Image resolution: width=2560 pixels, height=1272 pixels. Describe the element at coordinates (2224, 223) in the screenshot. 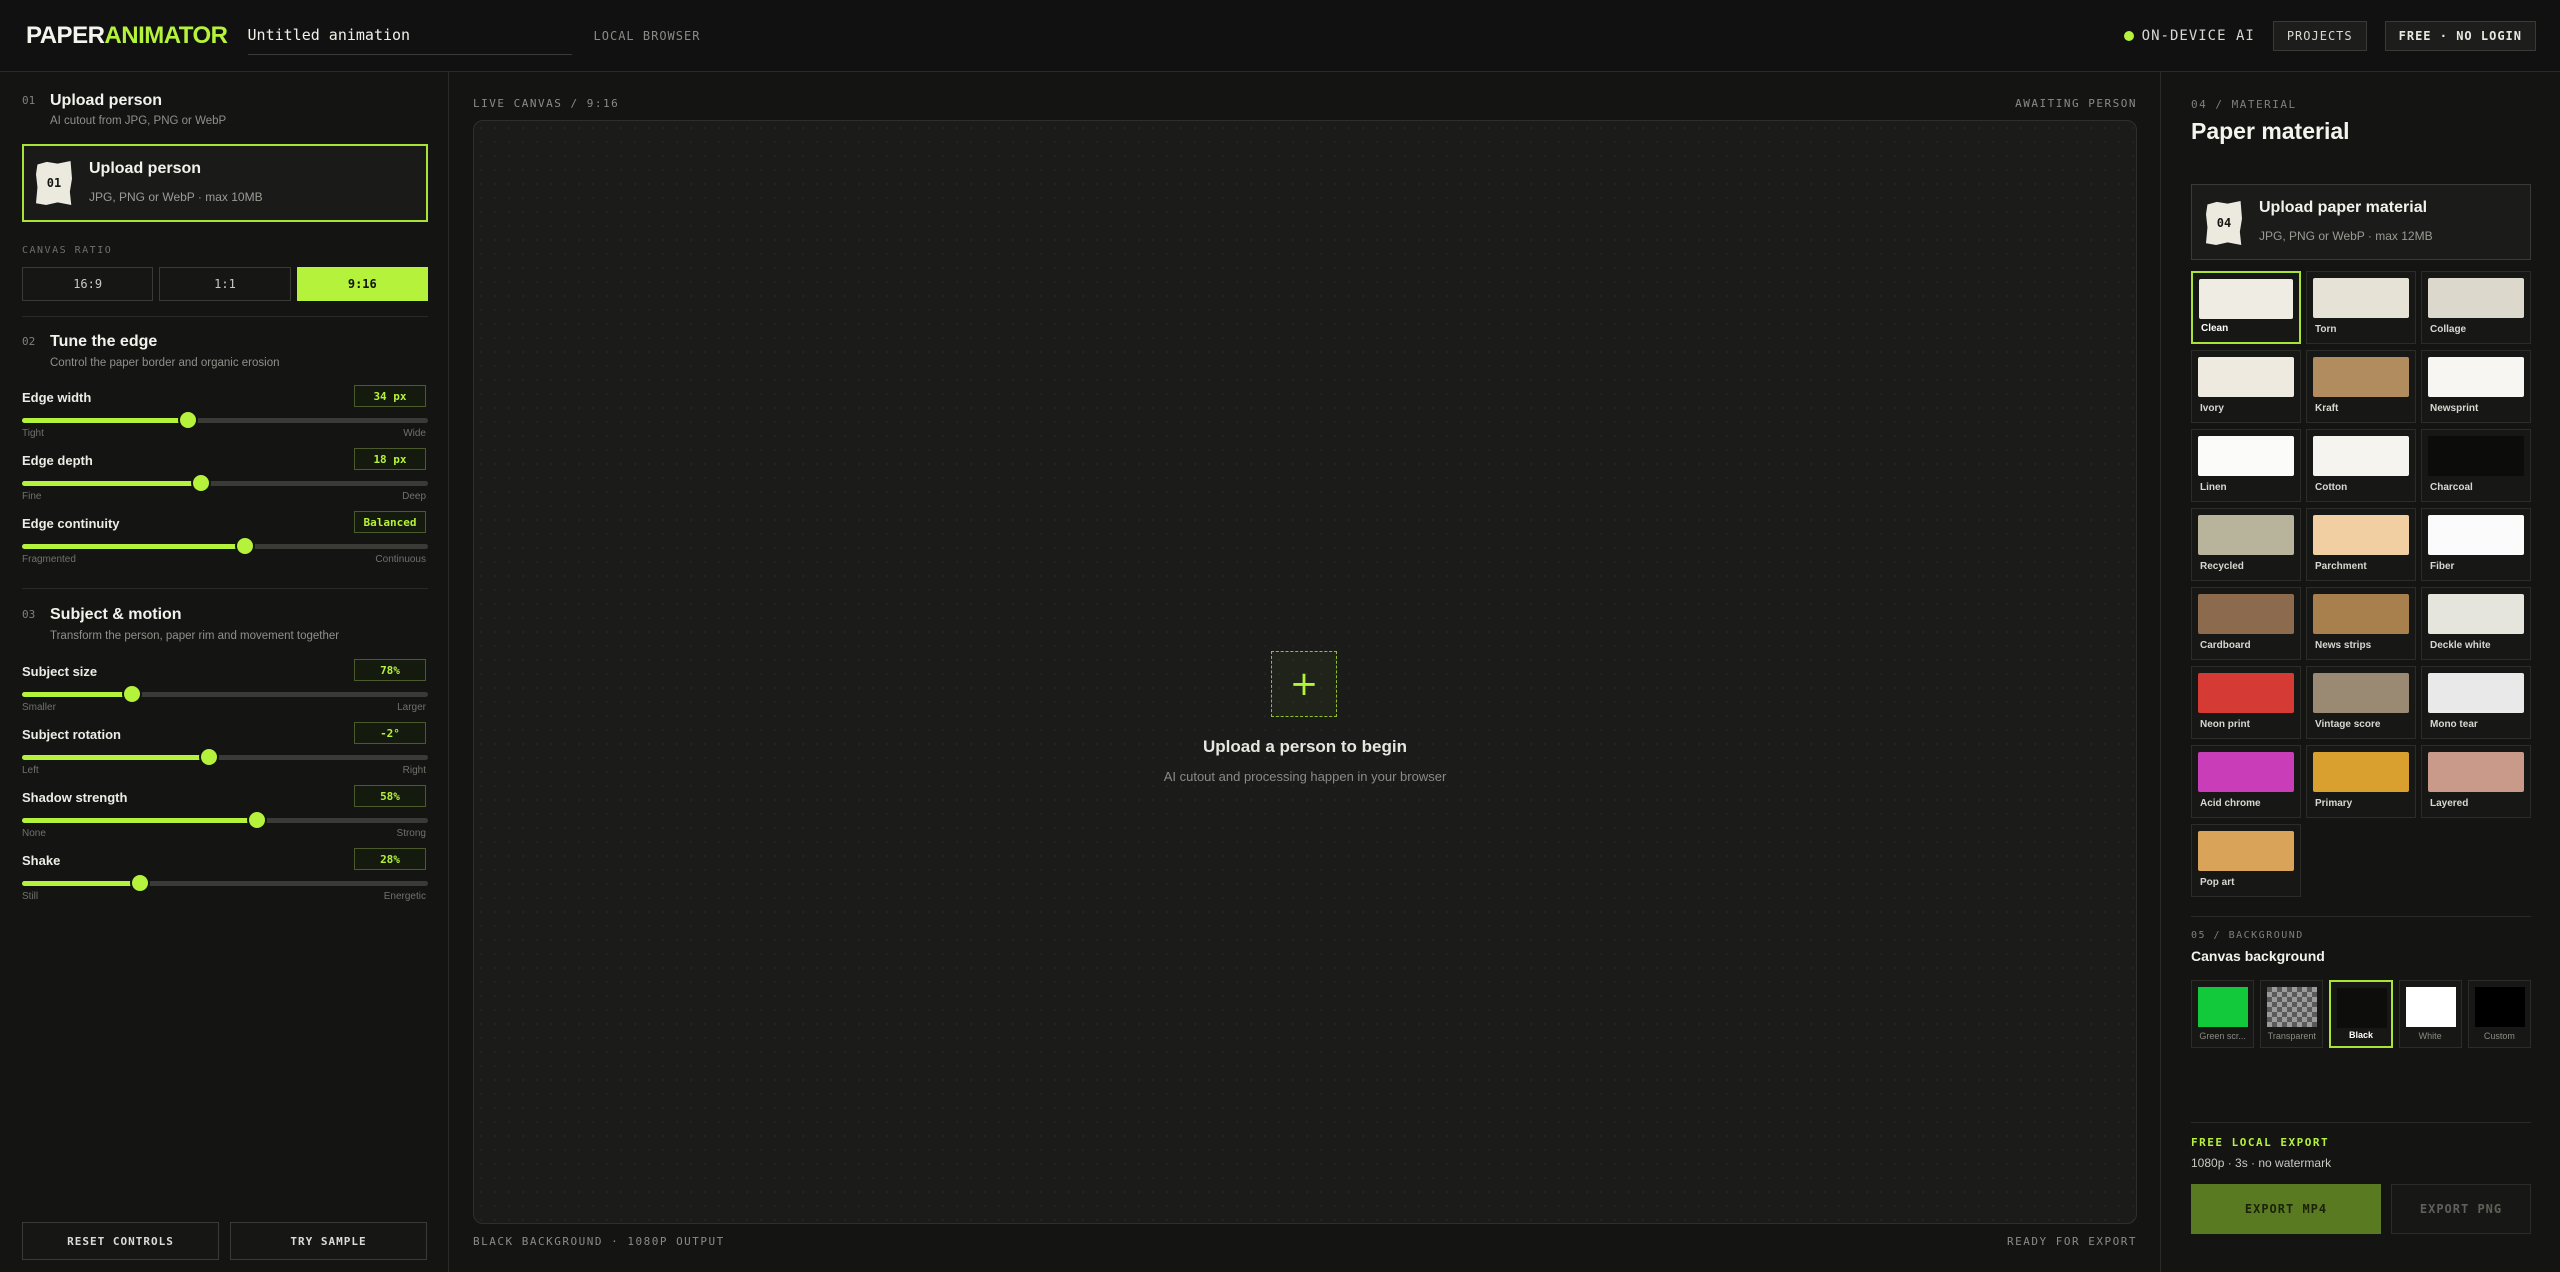

I see `paper-number-icon: 04` at that location.